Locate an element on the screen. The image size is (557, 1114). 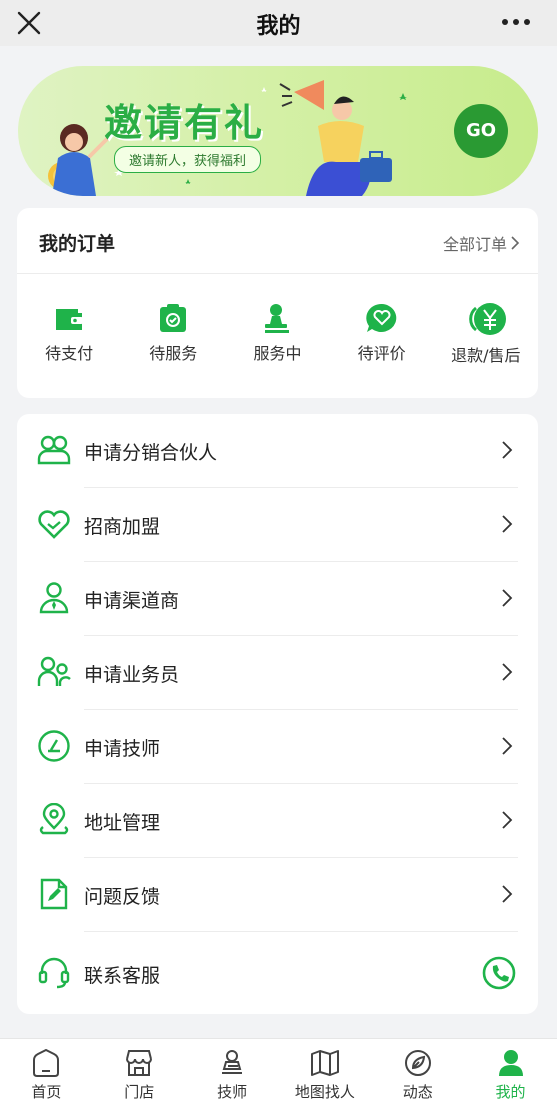
tab-label: 地图找人 is located at coordinates (324, 1092).